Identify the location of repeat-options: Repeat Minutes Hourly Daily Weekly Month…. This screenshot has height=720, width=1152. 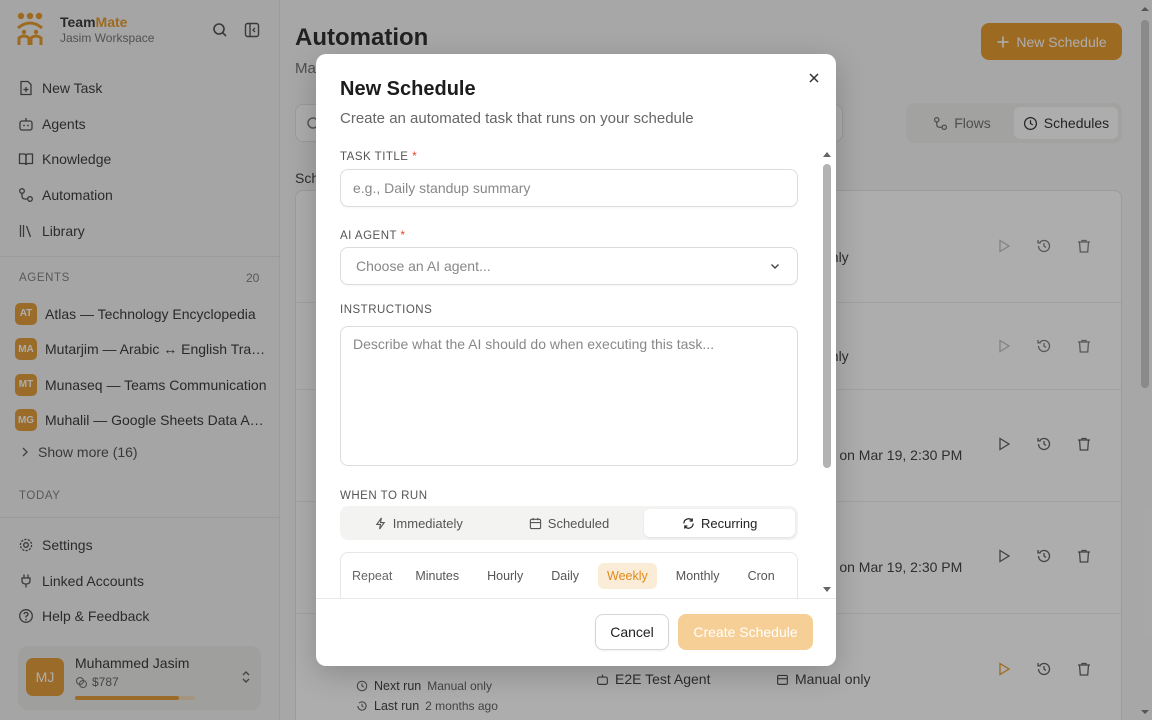
(569, 575).